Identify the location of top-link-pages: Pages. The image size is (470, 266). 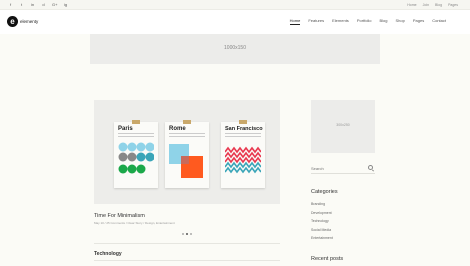
(453, 5).